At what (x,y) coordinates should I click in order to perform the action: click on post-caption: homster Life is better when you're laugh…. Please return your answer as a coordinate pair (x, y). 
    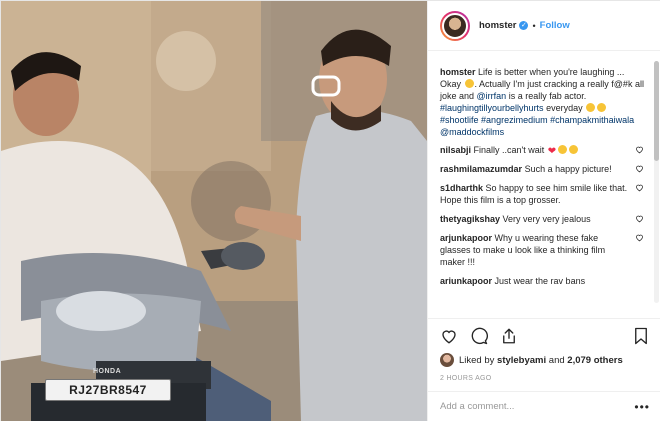
    Looking at the image, I should click on (545, 102).